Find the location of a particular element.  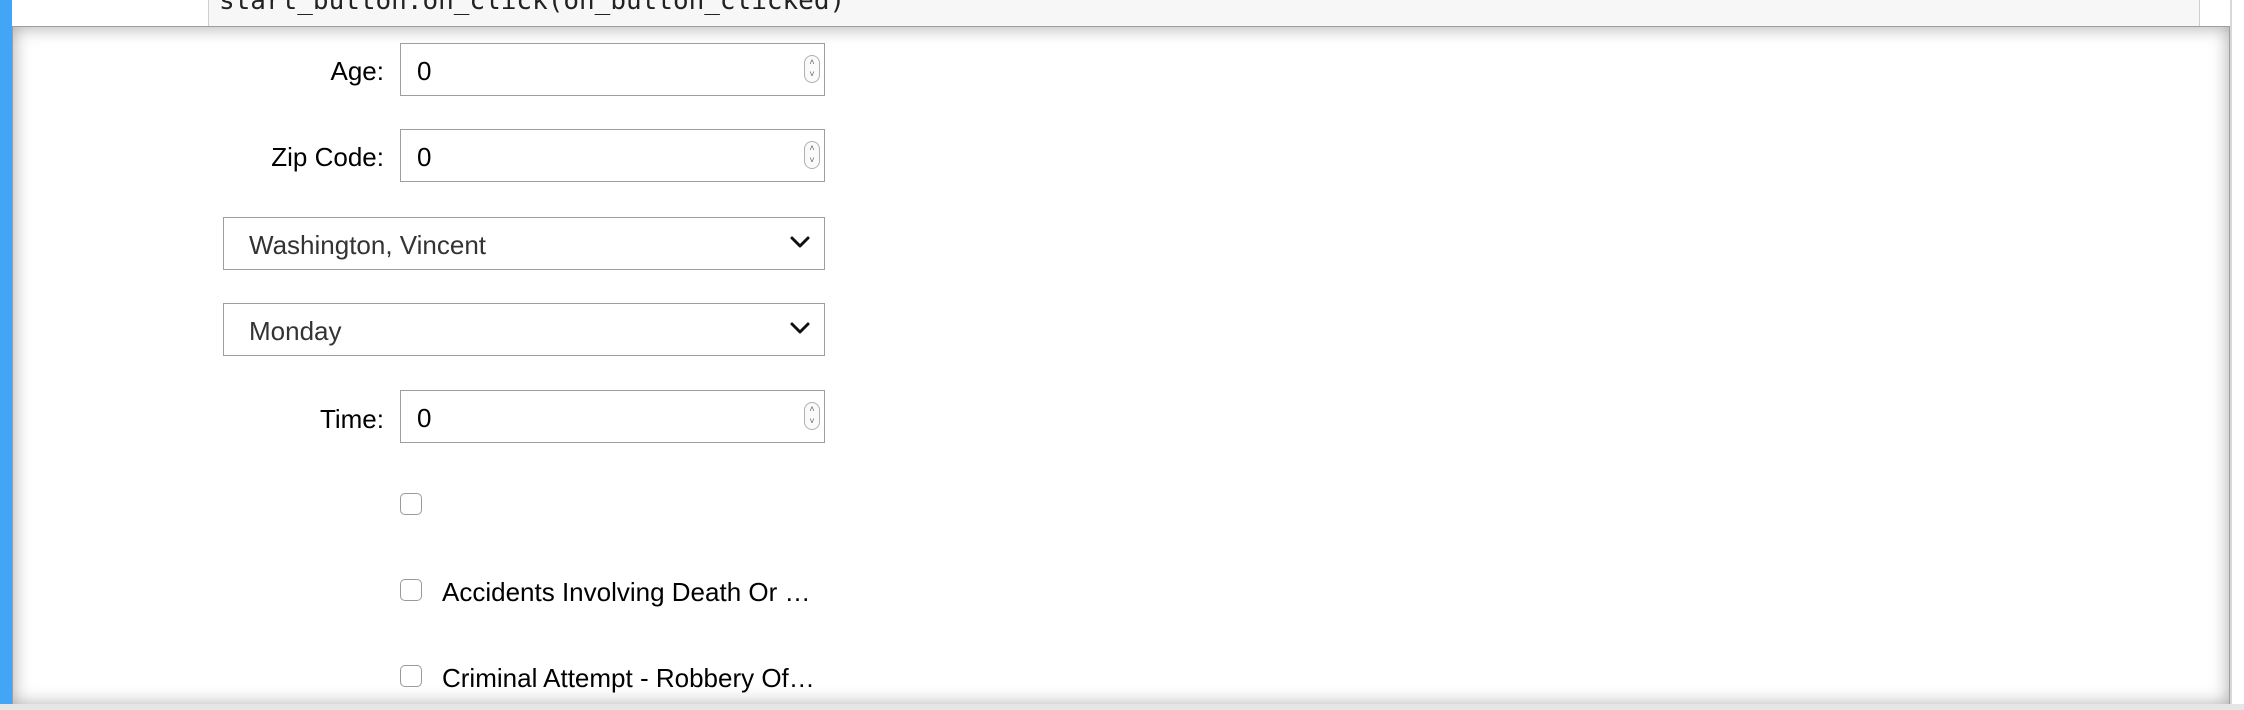

time-input: 0 ˄ ˅ is located at coordinates (612, 416).